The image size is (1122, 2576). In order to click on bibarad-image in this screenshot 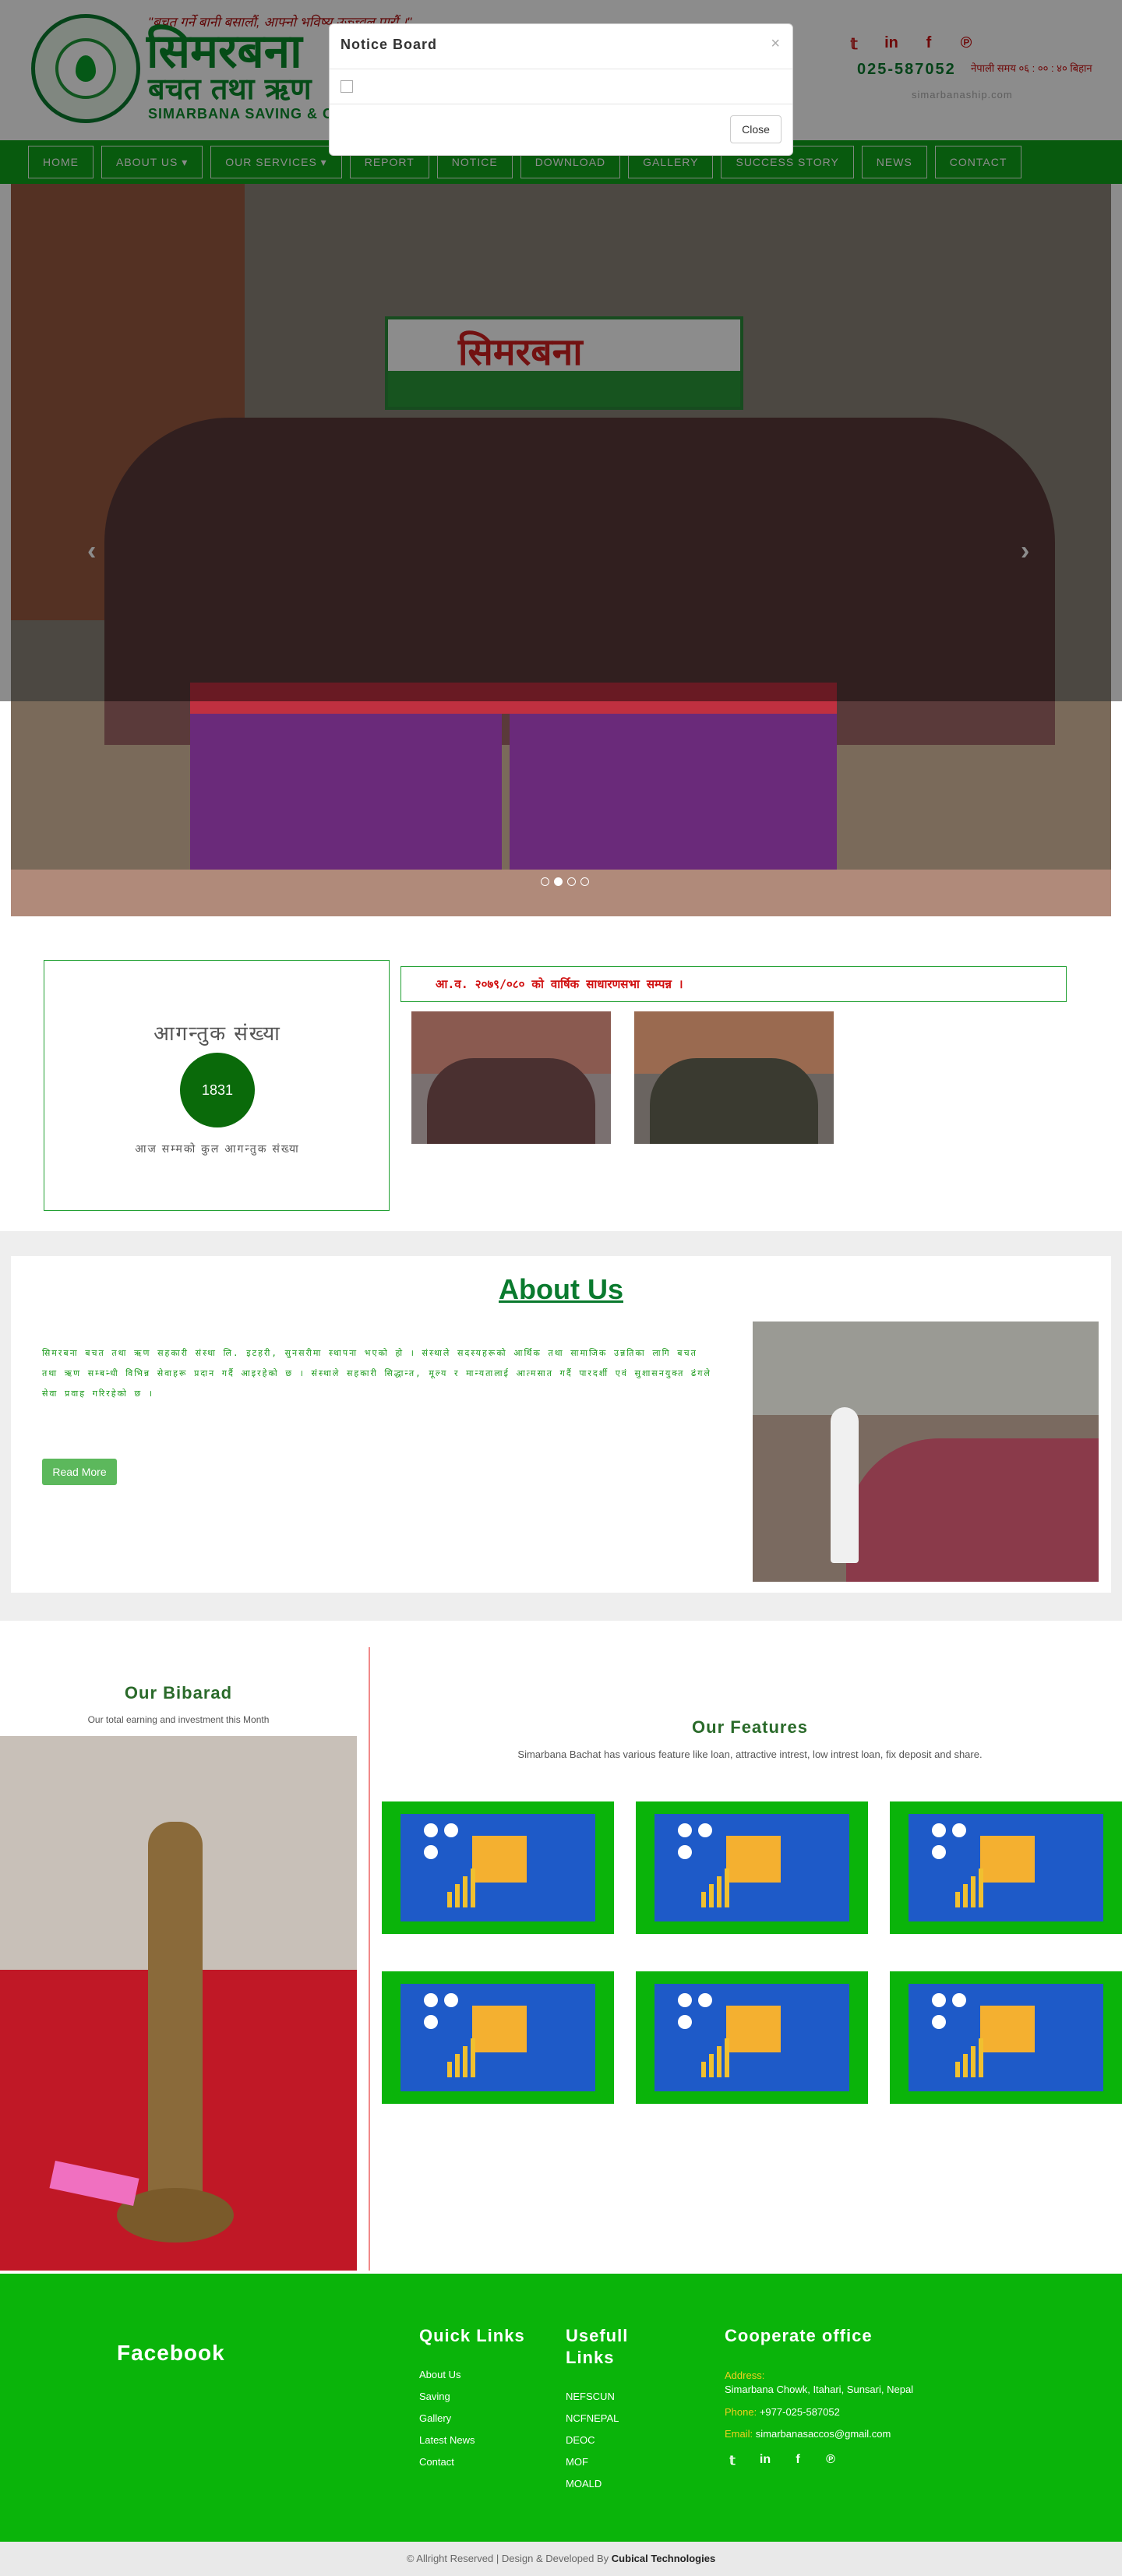, I will do `click(178, 2003)`.